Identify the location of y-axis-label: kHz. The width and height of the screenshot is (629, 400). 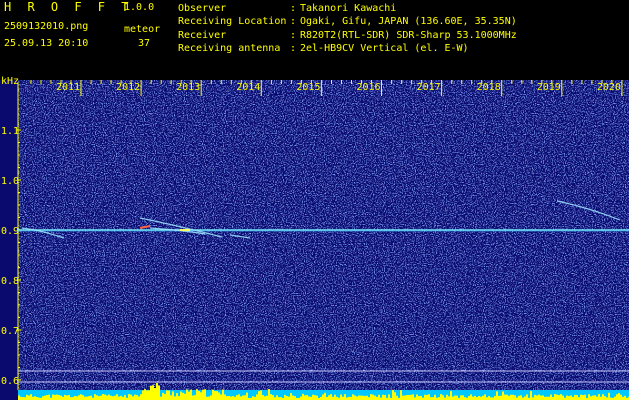
(10, 81).